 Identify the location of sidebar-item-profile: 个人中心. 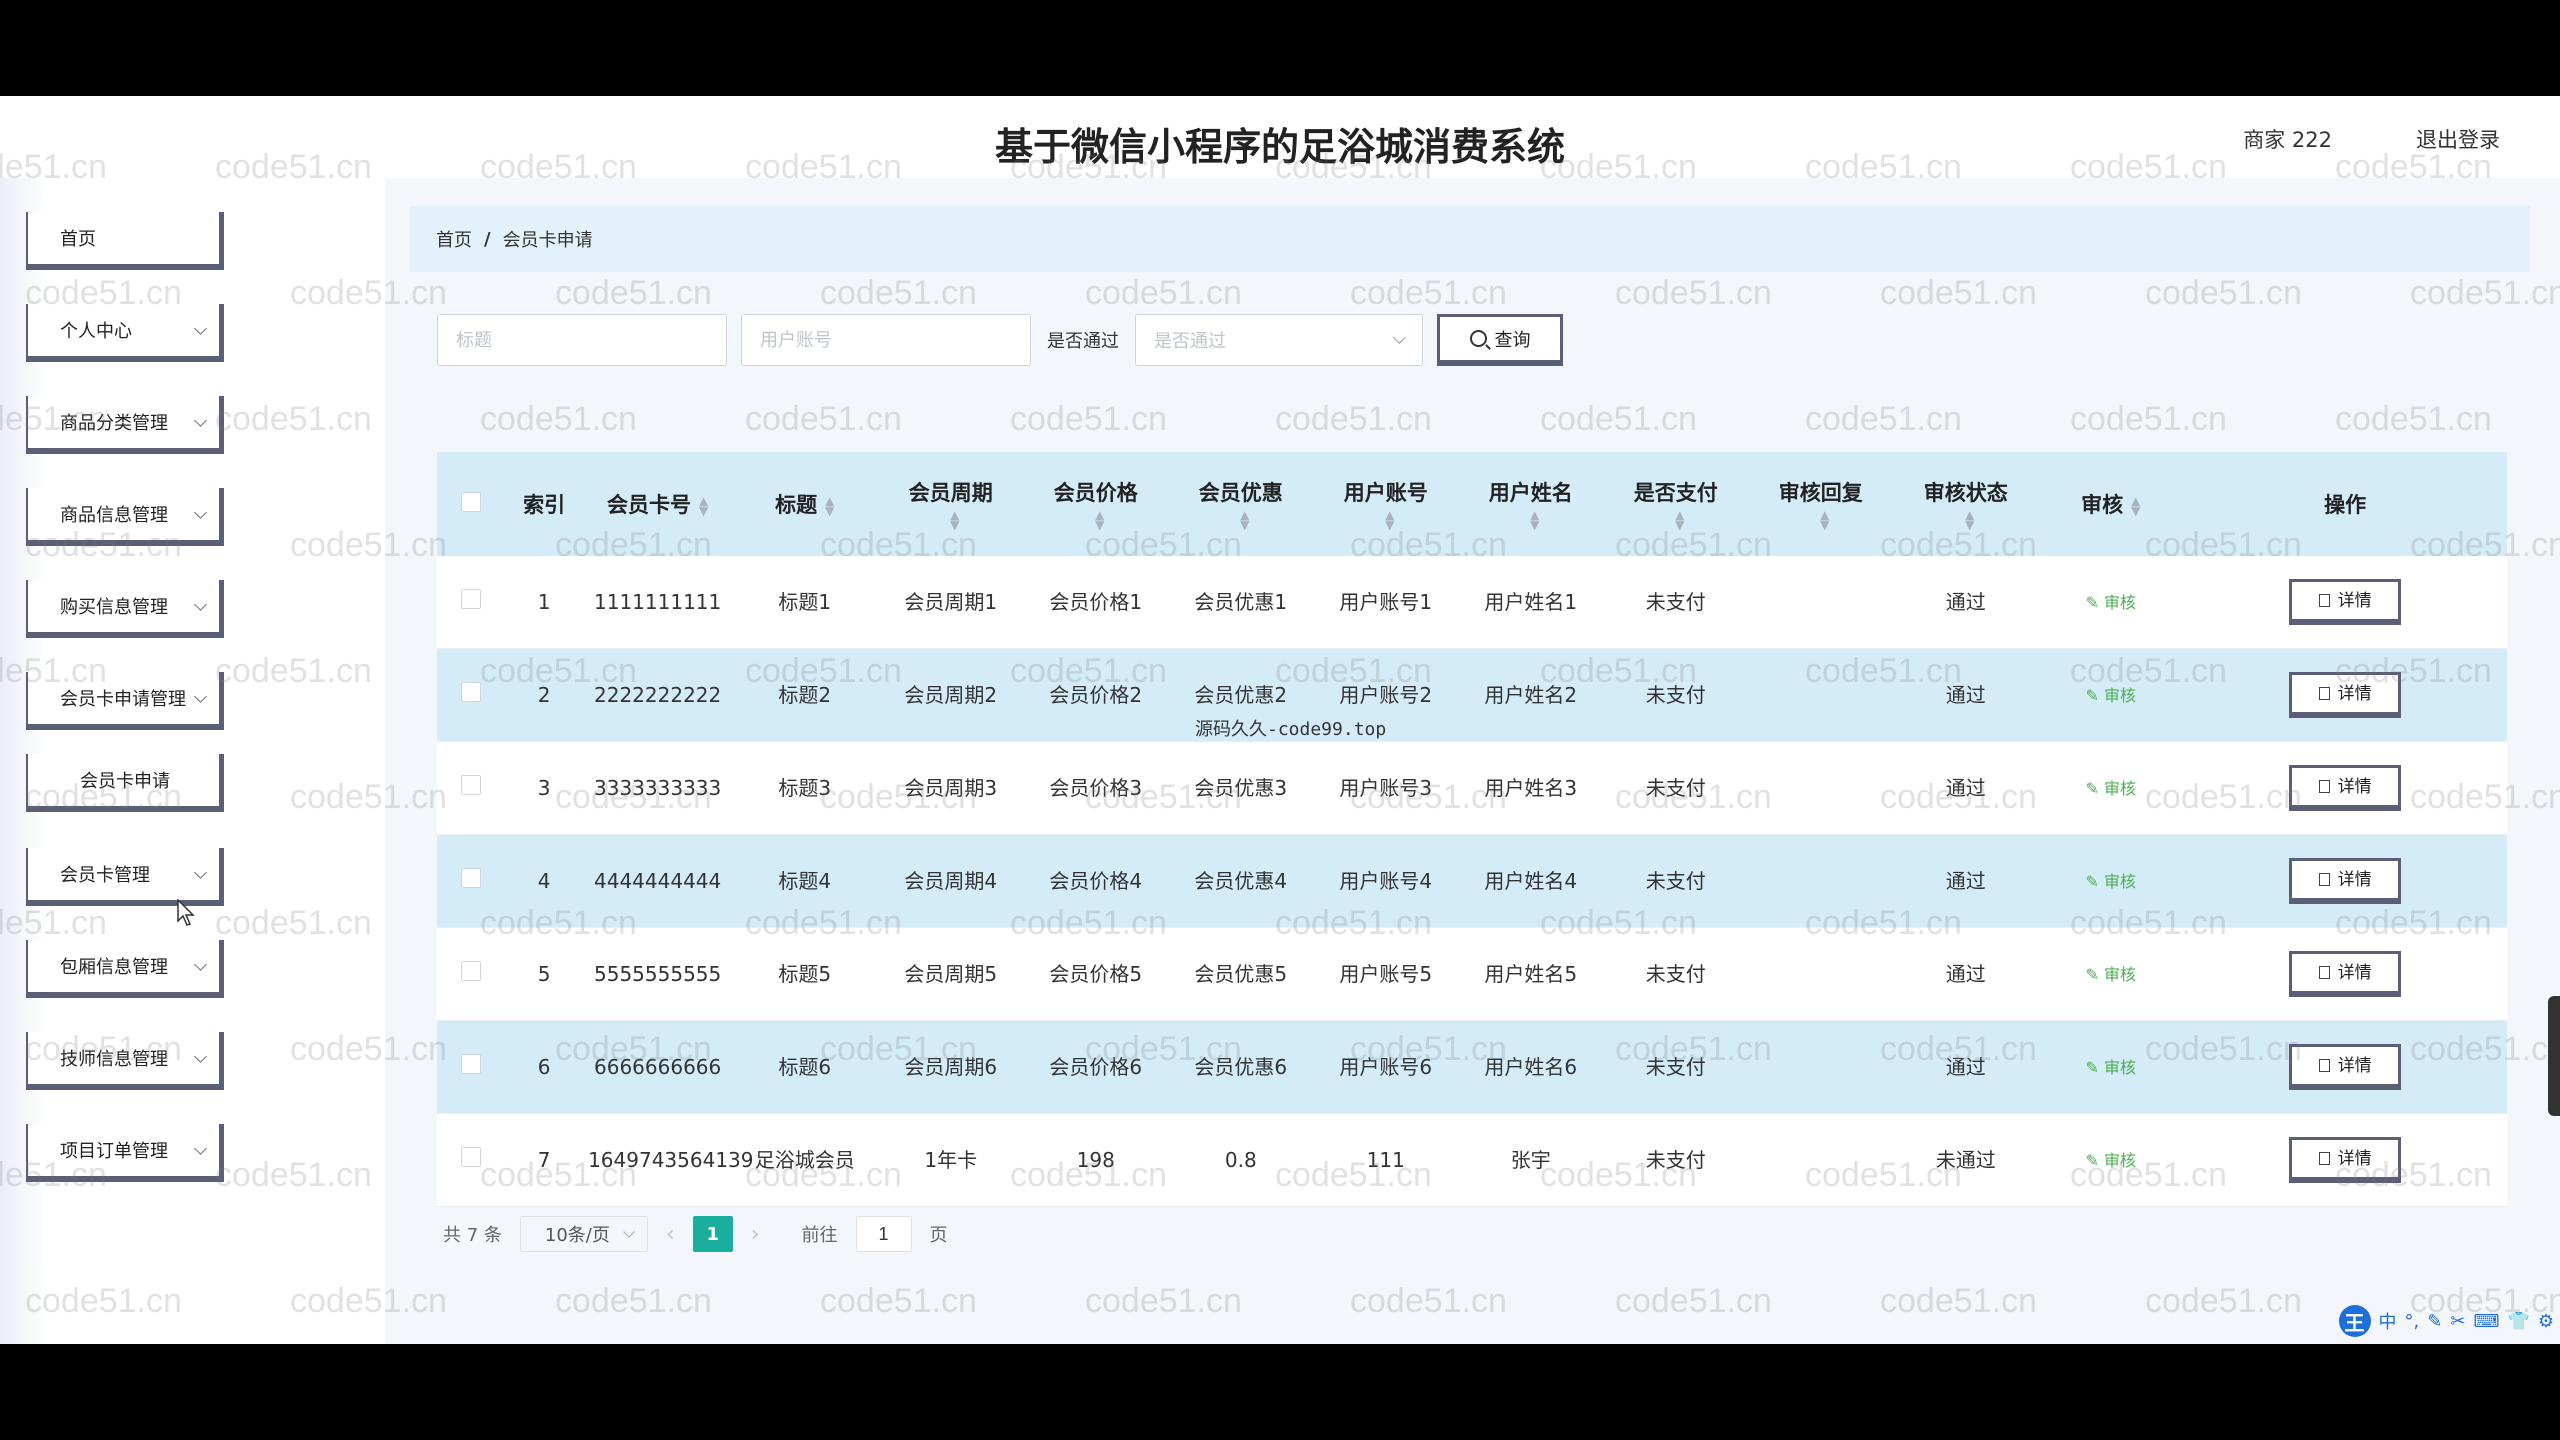
(125, 333).